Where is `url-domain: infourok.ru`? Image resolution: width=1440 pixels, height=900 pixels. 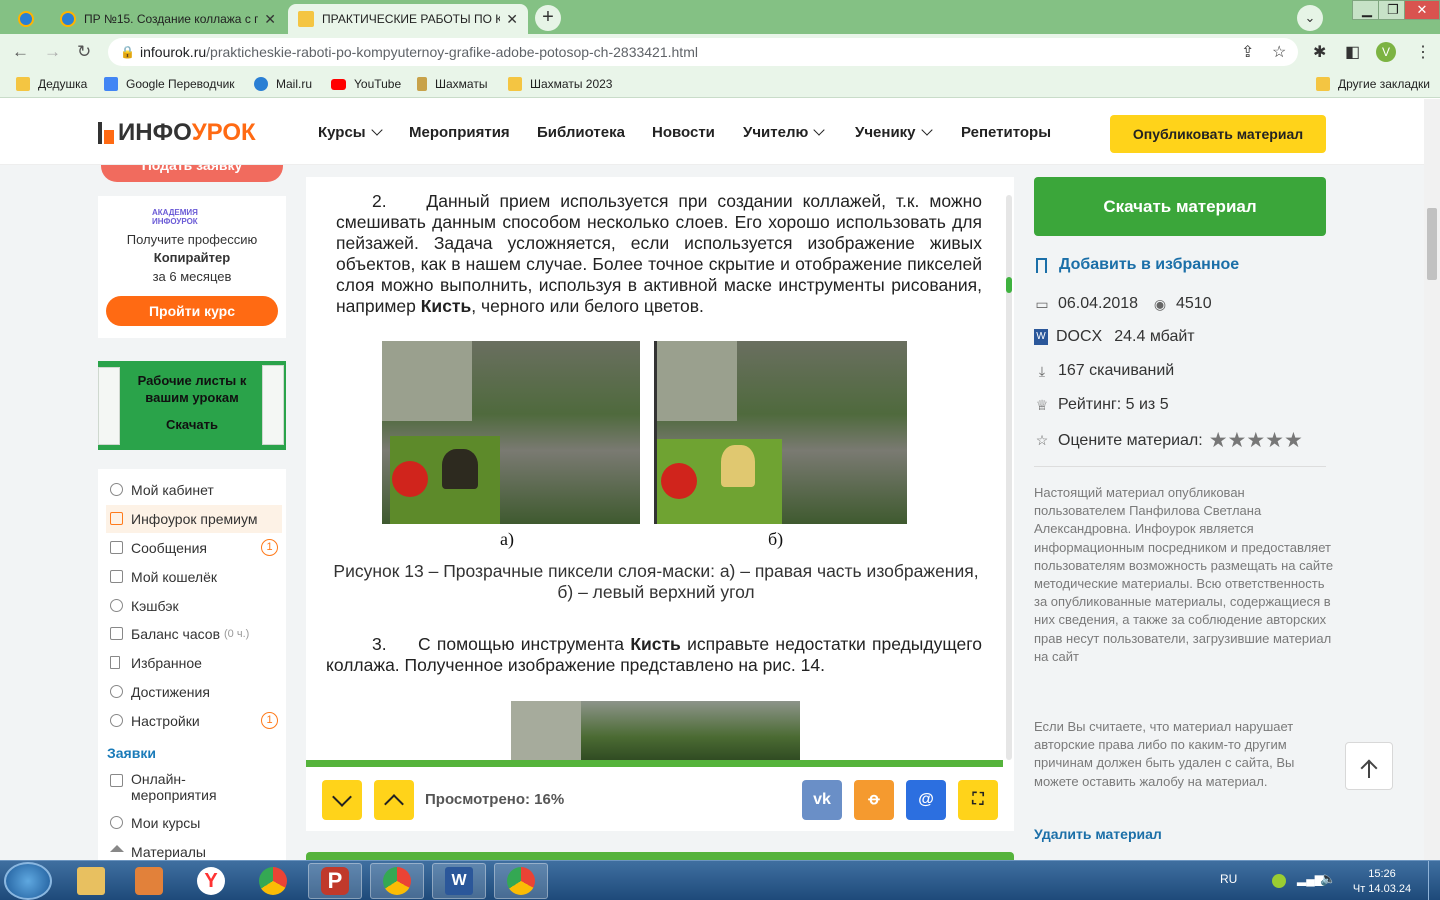
url-domain: infourok.ru is located at coordinates (173, 52).